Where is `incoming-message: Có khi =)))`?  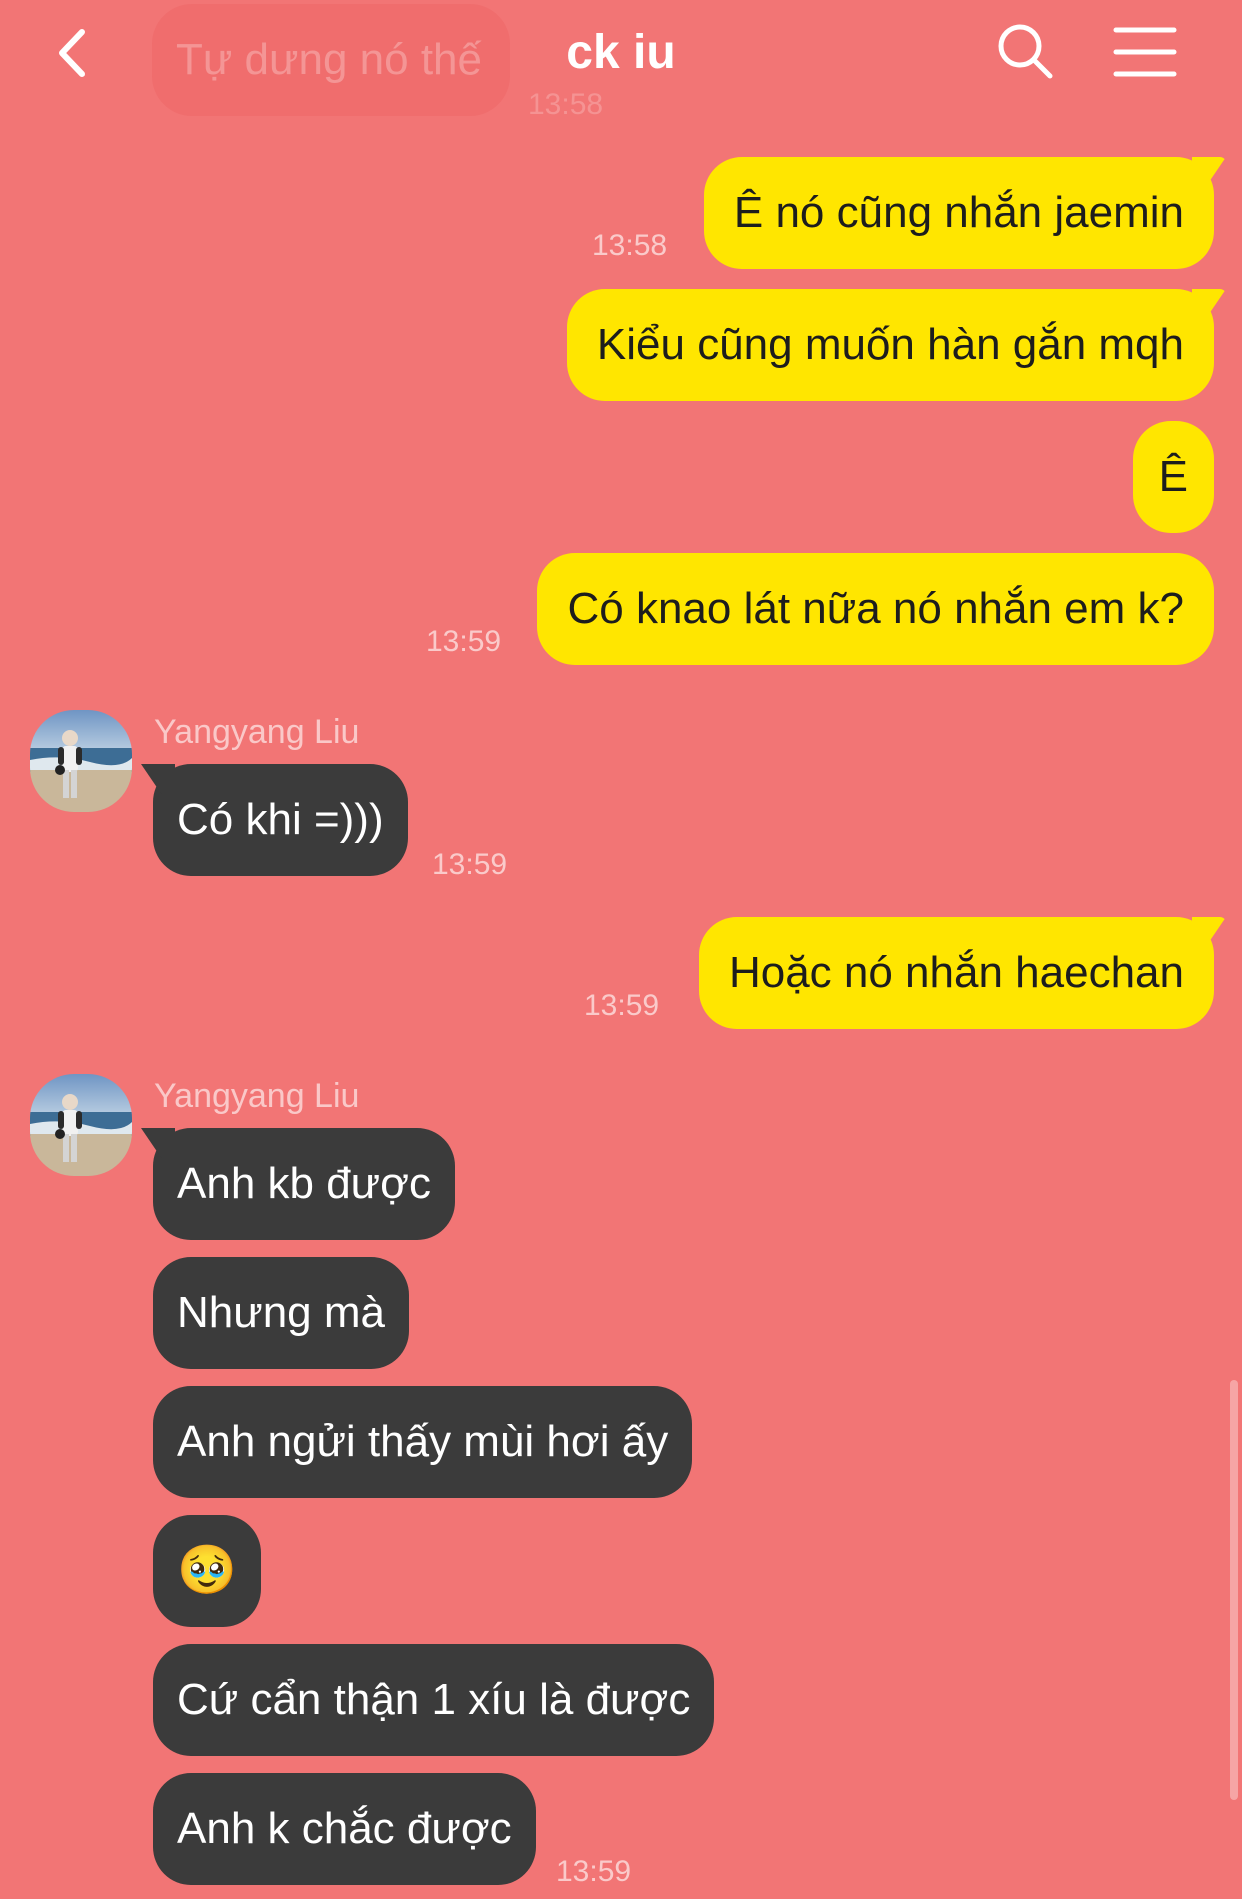
incoming-message: Có khi =))) is located at coordinates (280, 820).